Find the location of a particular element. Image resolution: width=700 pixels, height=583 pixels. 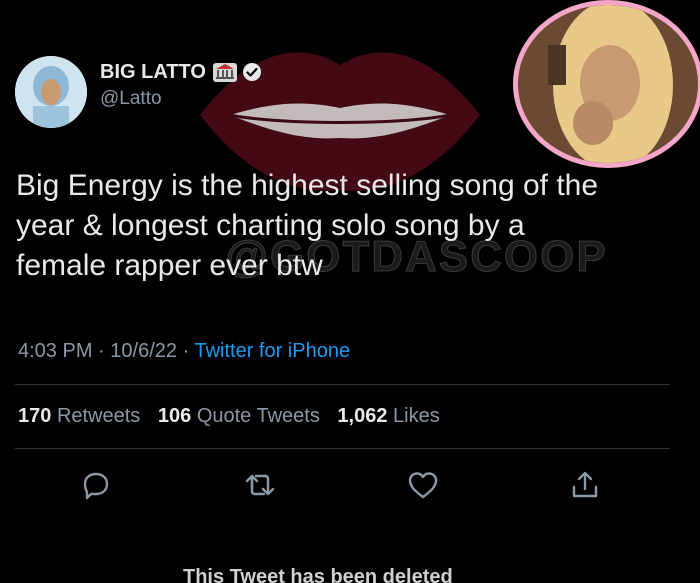

display-name: BIG LATTO is located at coordinates (153, 72).